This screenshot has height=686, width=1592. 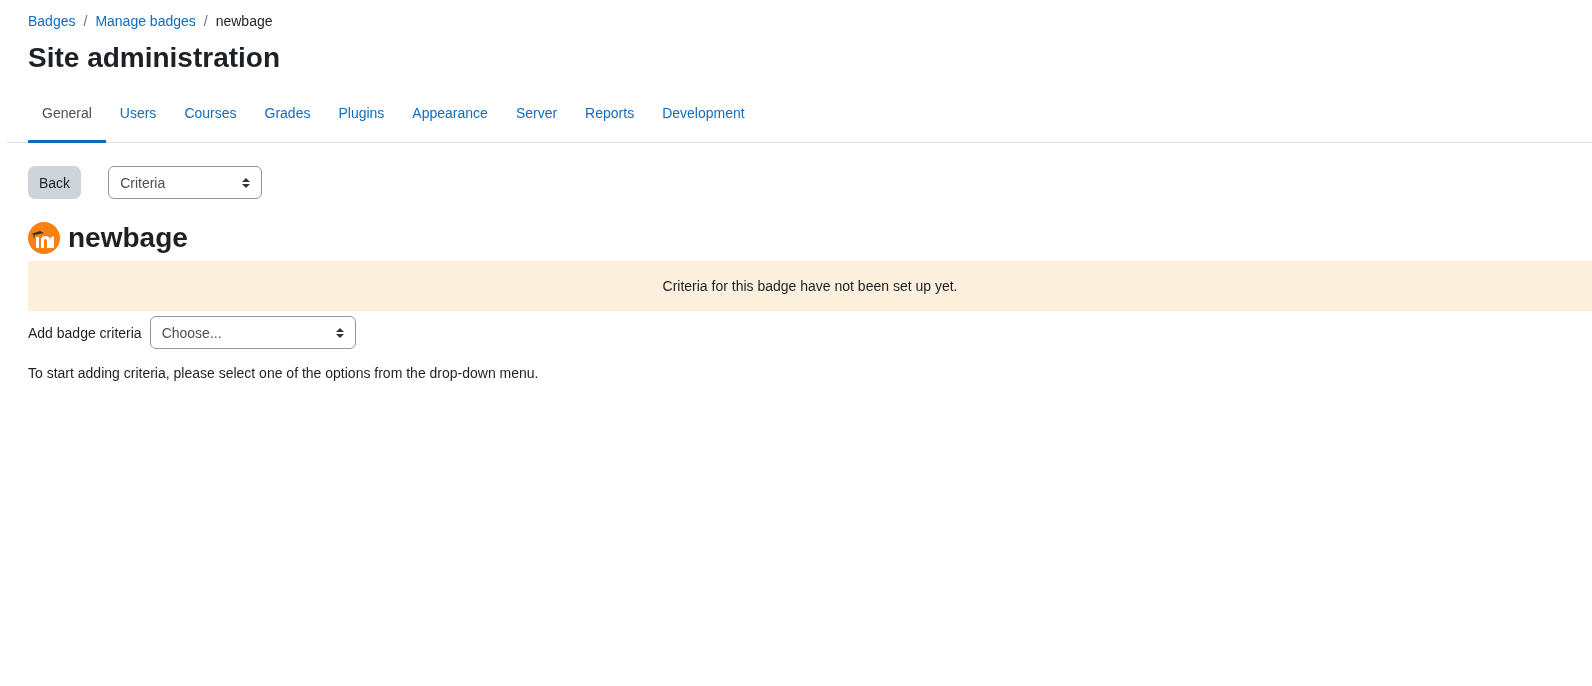 What do you see at coordinates (85, 332) in the screenshot?
I see `field-label: Add badge criteria` at bounding box center [85, 332].